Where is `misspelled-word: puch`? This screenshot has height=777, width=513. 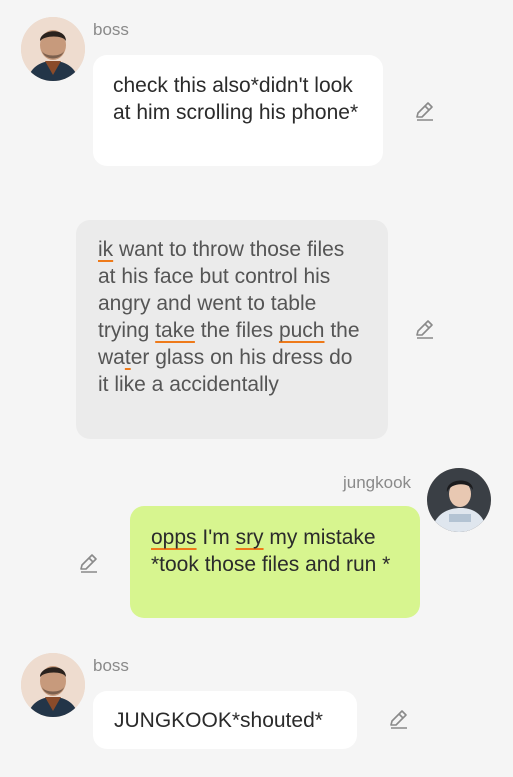
misspelled-word: puch is located at coordinates (301, 330).